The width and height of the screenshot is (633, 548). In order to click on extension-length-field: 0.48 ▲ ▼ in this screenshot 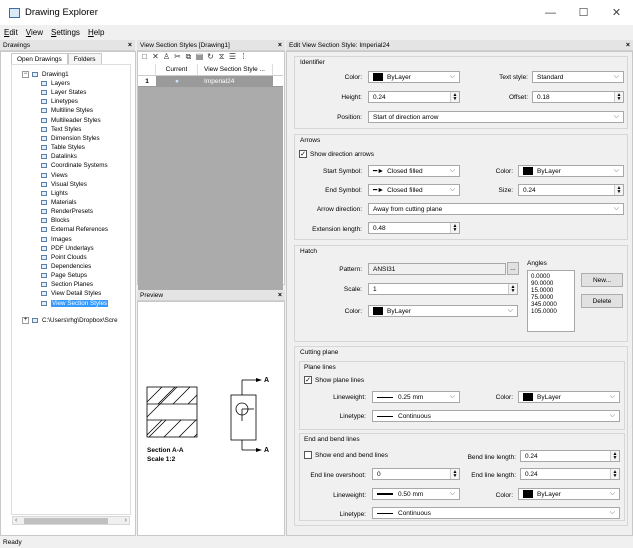, I will do `click(414, 228)`.